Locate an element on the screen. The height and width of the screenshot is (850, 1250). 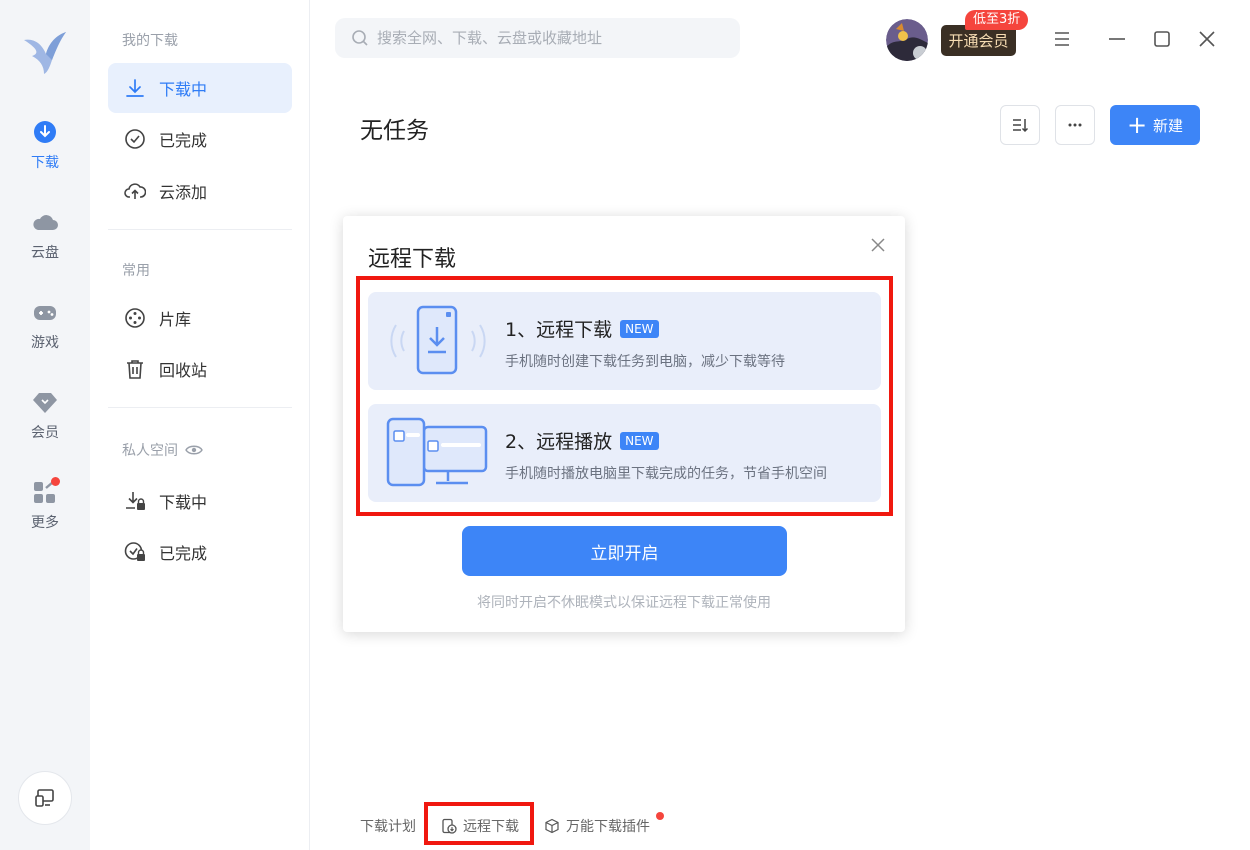
trash-icon is located at coordinates (135, 369).